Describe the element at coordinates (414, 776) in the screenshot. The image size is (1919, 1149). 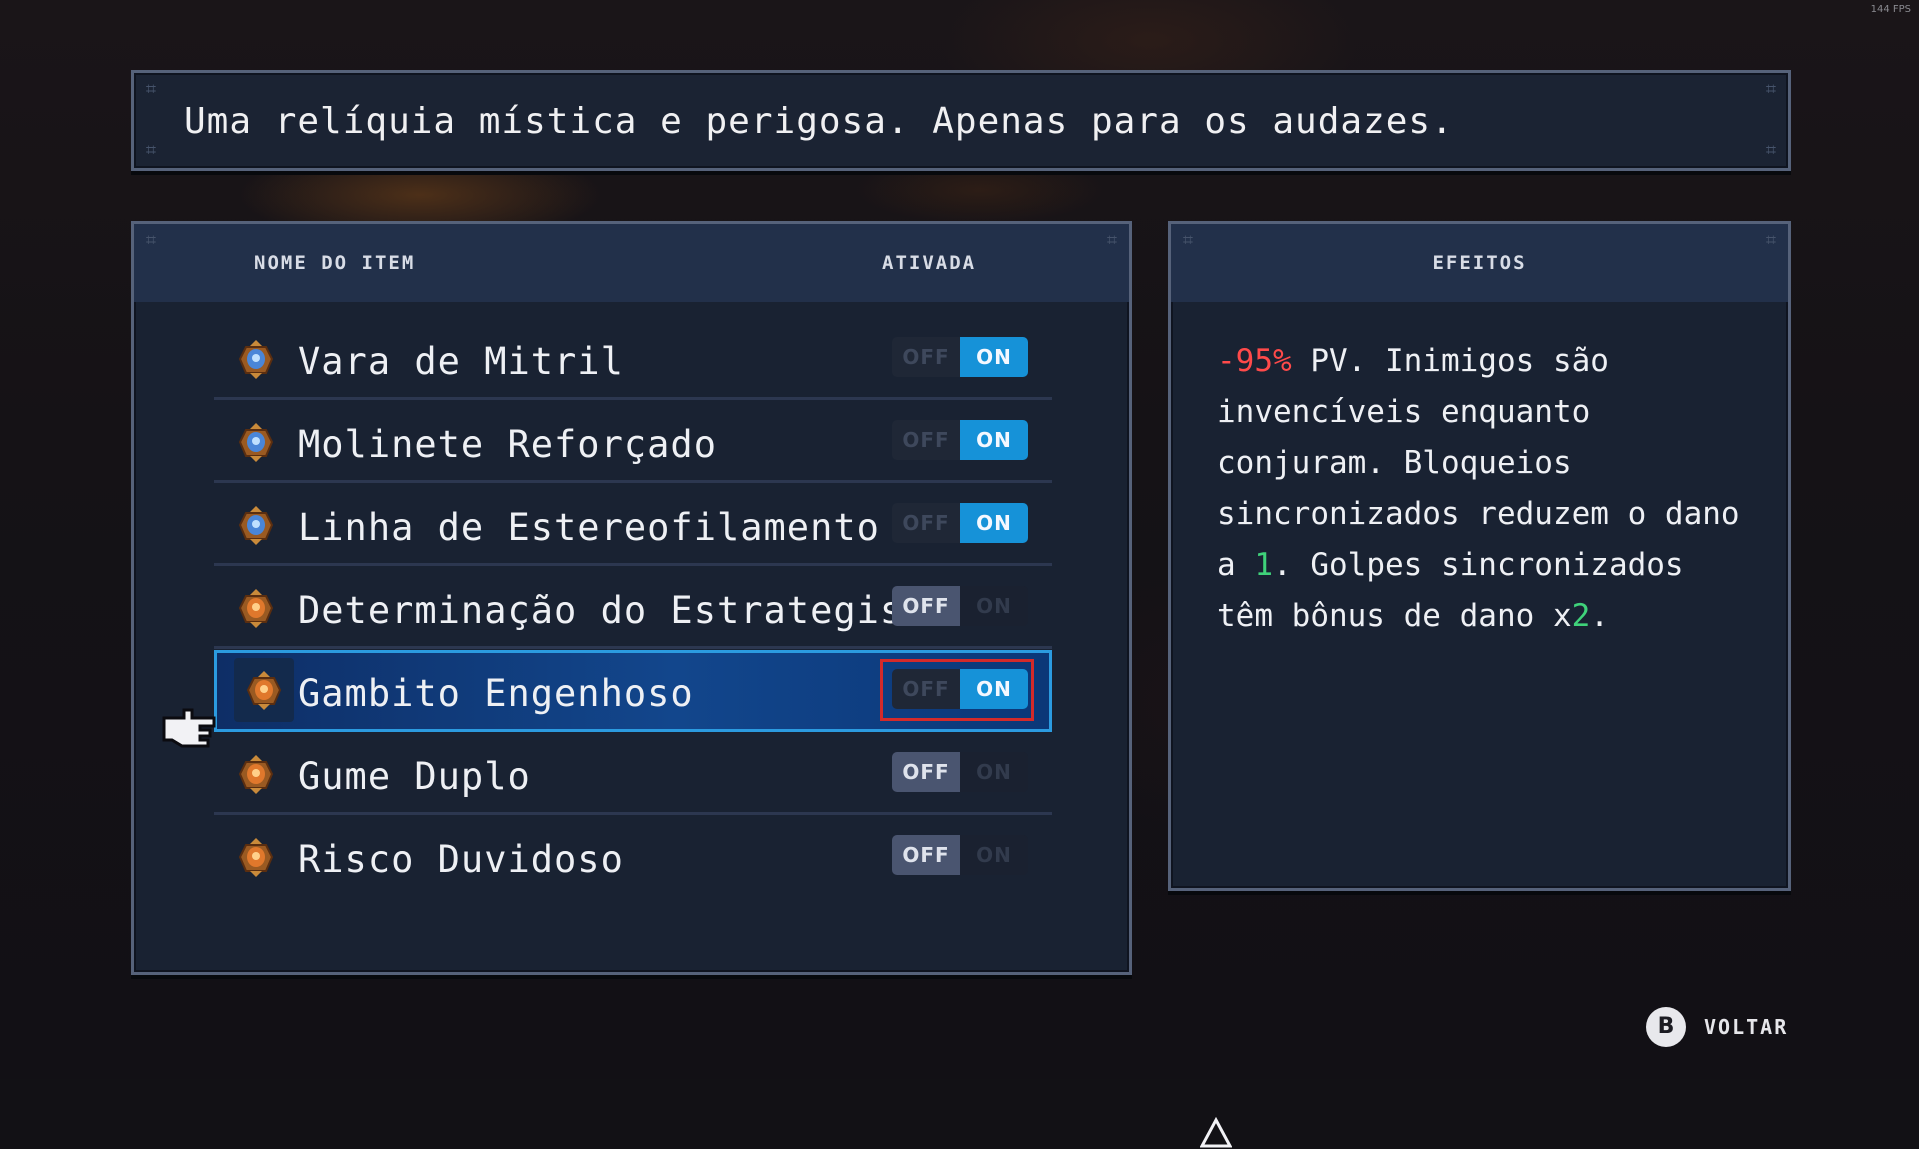
I see `item-label: Gume Duplo` at that location.